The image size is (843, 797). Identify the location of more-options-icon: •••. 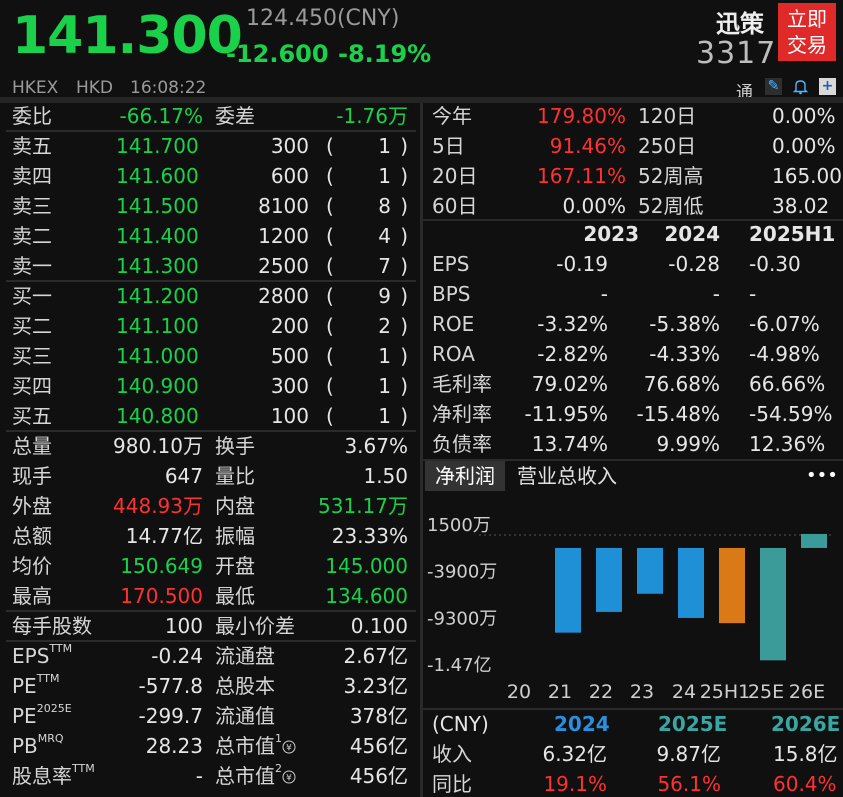
(822, 476).